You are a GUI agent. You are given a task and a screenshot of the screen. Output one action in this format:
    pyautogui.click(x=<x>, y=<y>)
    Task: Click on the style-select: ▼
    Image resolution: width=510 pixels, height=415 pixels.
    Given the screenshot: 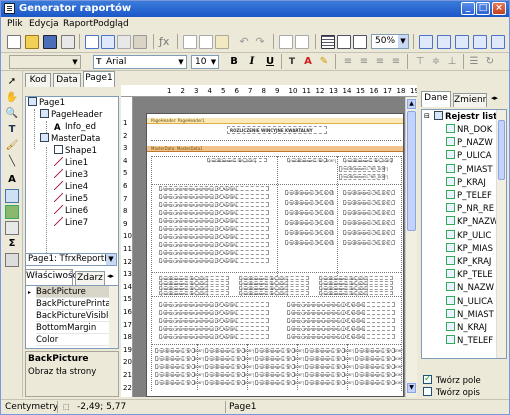 What is the action you would take?
    pyautogui.click(x=45, y=62)
    